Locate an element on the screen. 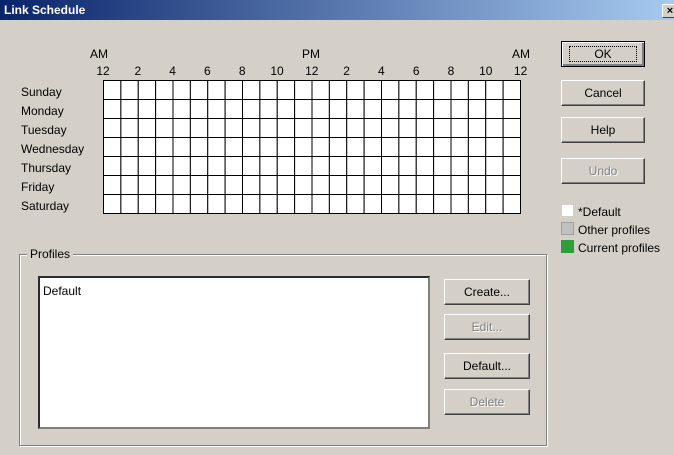 This screenshot has height=455, width=674. help-button: Help is located at coordinates (603, 130).